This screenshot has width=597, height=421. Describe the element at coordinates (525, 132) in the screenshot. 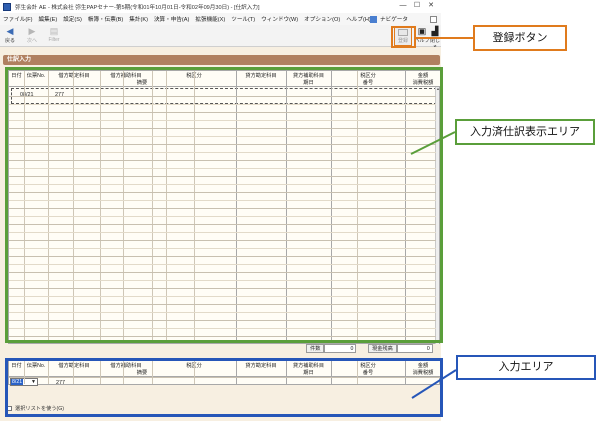

I see `entered-area-callout: 入力済仕訳表示エリア` at that location.